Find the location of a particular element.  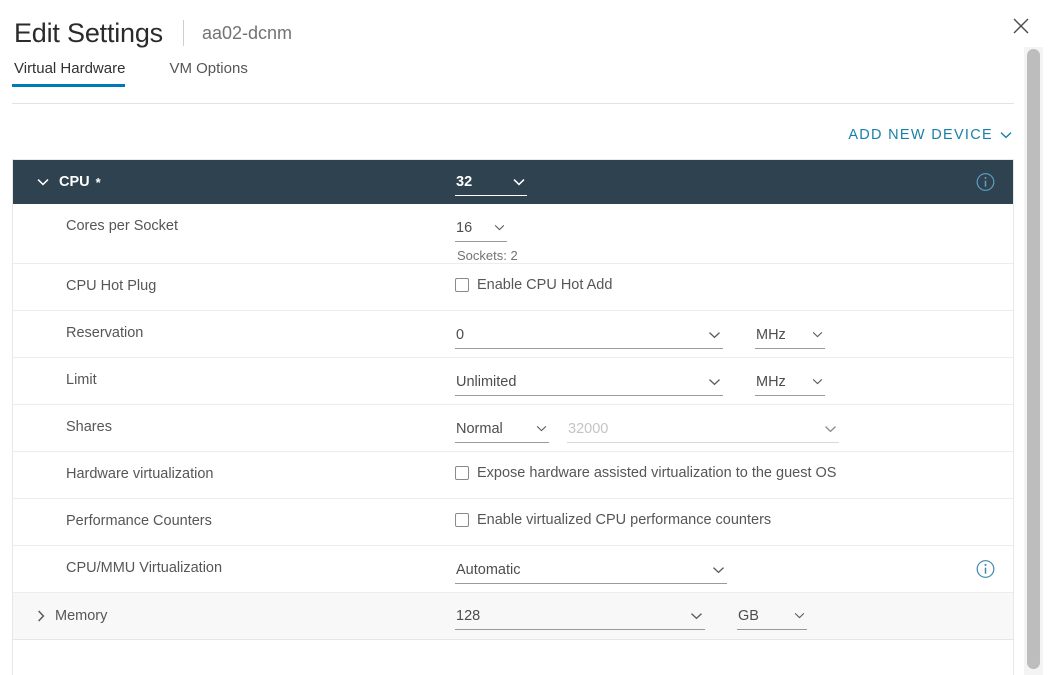

vertical-scrollbar-thumb is located at coordinates (1033, 359).